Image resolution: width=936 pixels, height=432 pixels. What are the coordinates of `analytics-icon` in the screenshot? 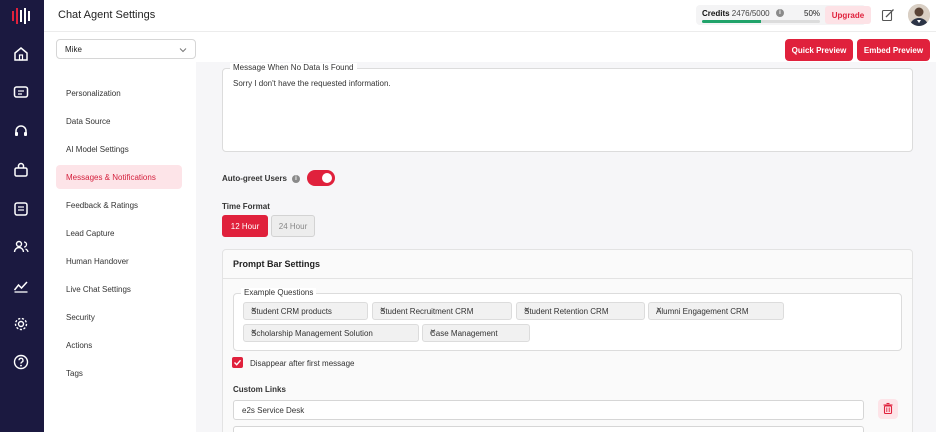 It's located at (21, 286).